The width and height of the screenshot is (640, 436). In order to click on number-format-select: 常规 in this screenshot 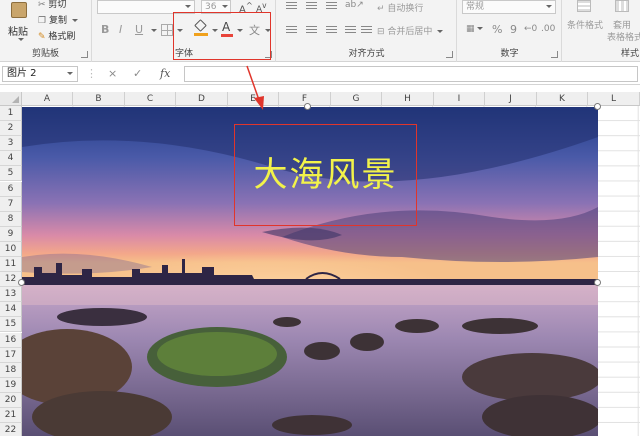, I will do `click(509, 7)`.